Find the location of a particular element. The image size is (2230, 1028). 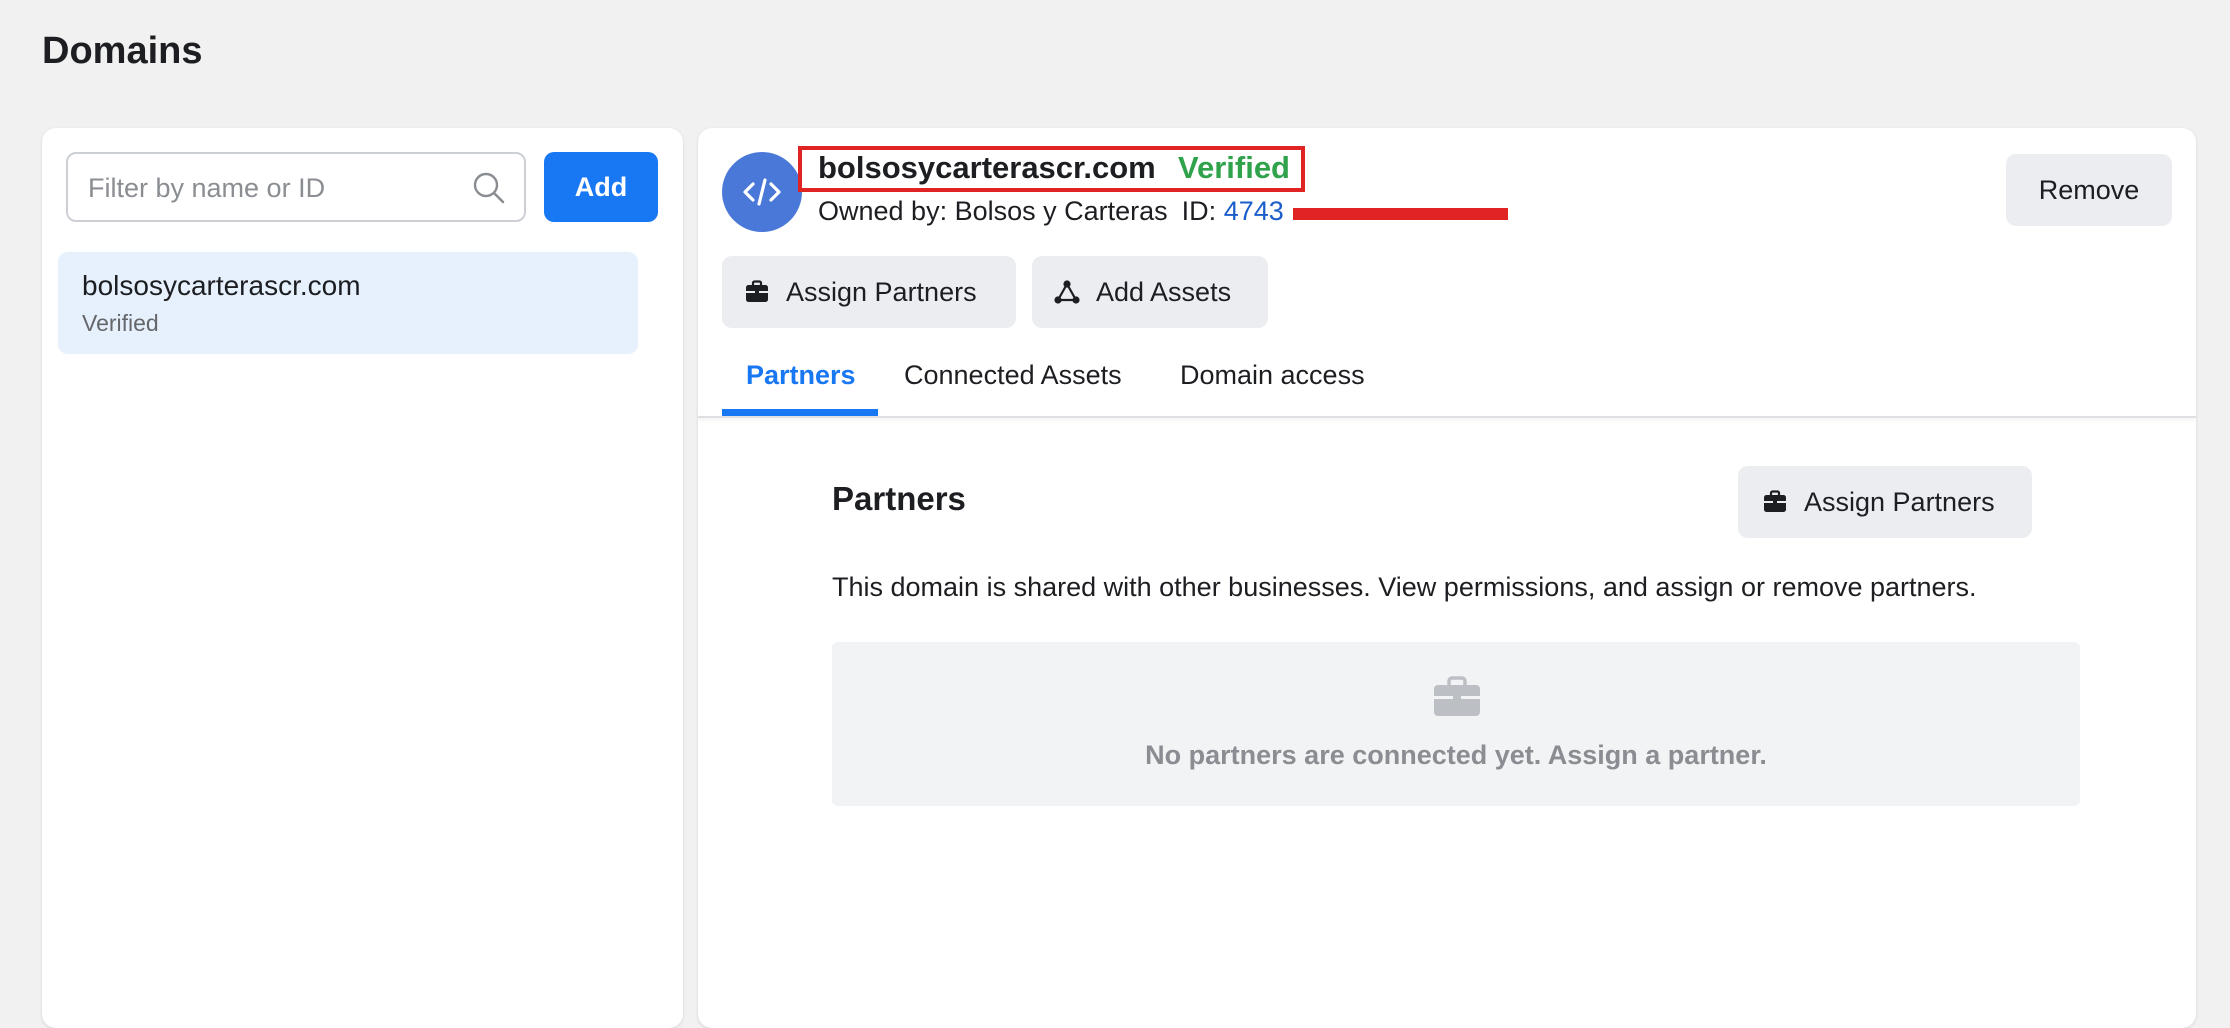

filter-box is located at coordinates (296, 187).